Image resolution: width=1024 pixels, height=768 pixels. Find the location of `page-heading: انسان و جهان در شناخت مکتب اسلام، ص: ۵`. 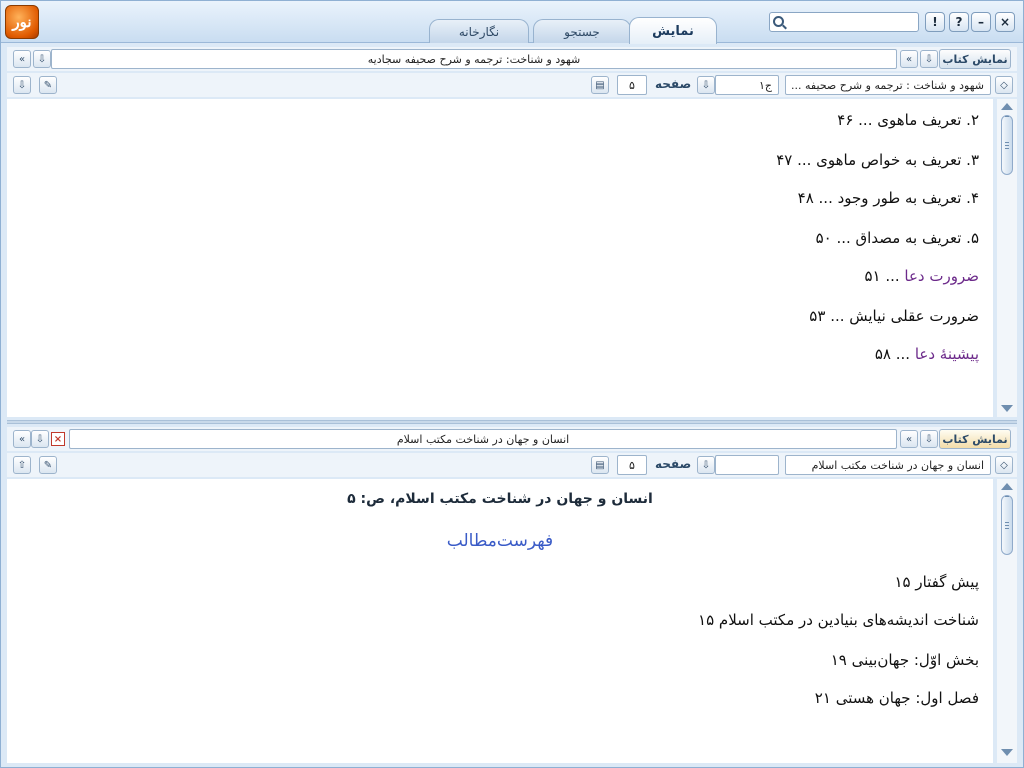

page-heading: انسان و جهان در شناخت مکتب اسلام، ص: ۵ is located at coordinates (500, 499).